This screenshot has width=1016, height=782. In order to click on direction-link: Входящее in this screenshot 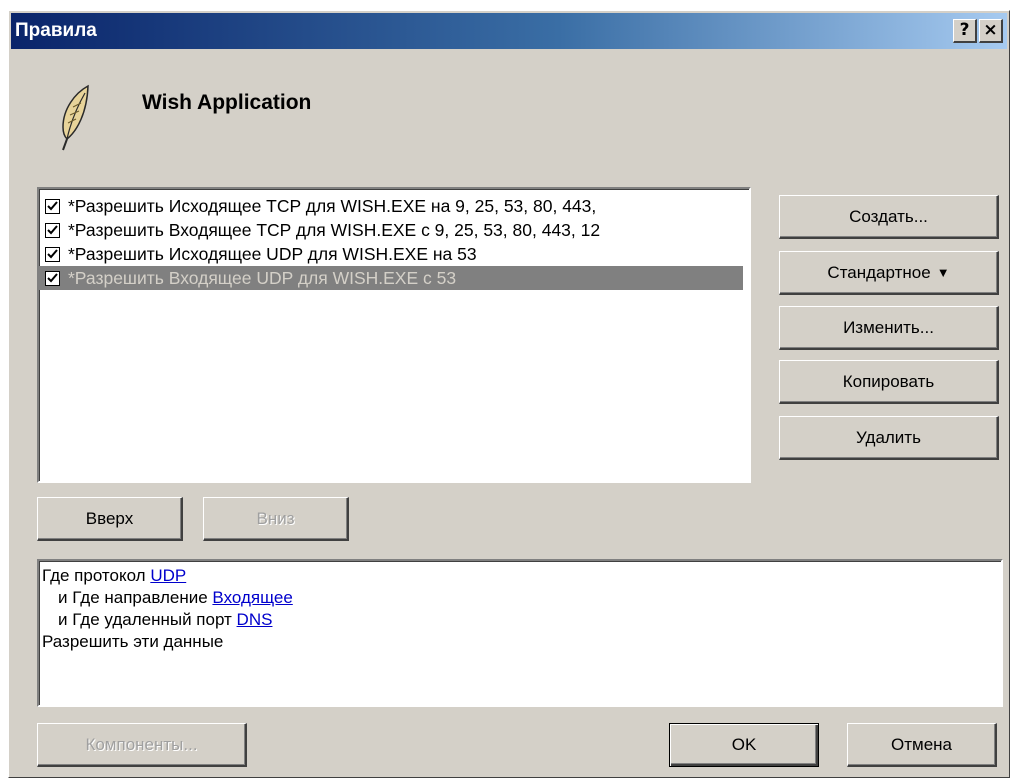, I will do `click(252, 597)`.